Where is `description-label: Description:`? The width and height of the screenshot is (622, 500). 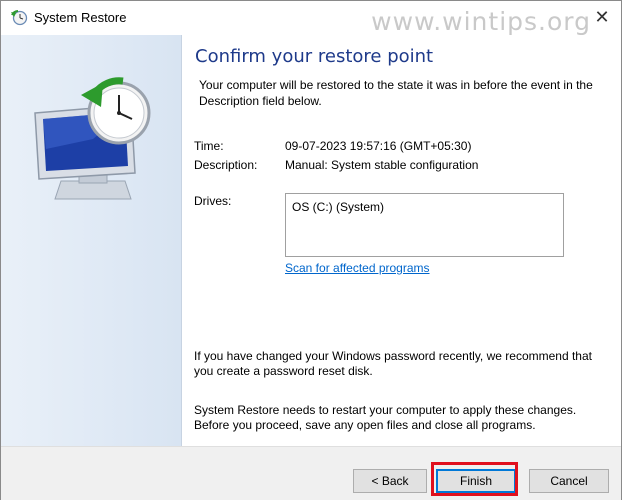 description-label: Description: is located at coordinates (226, 165).